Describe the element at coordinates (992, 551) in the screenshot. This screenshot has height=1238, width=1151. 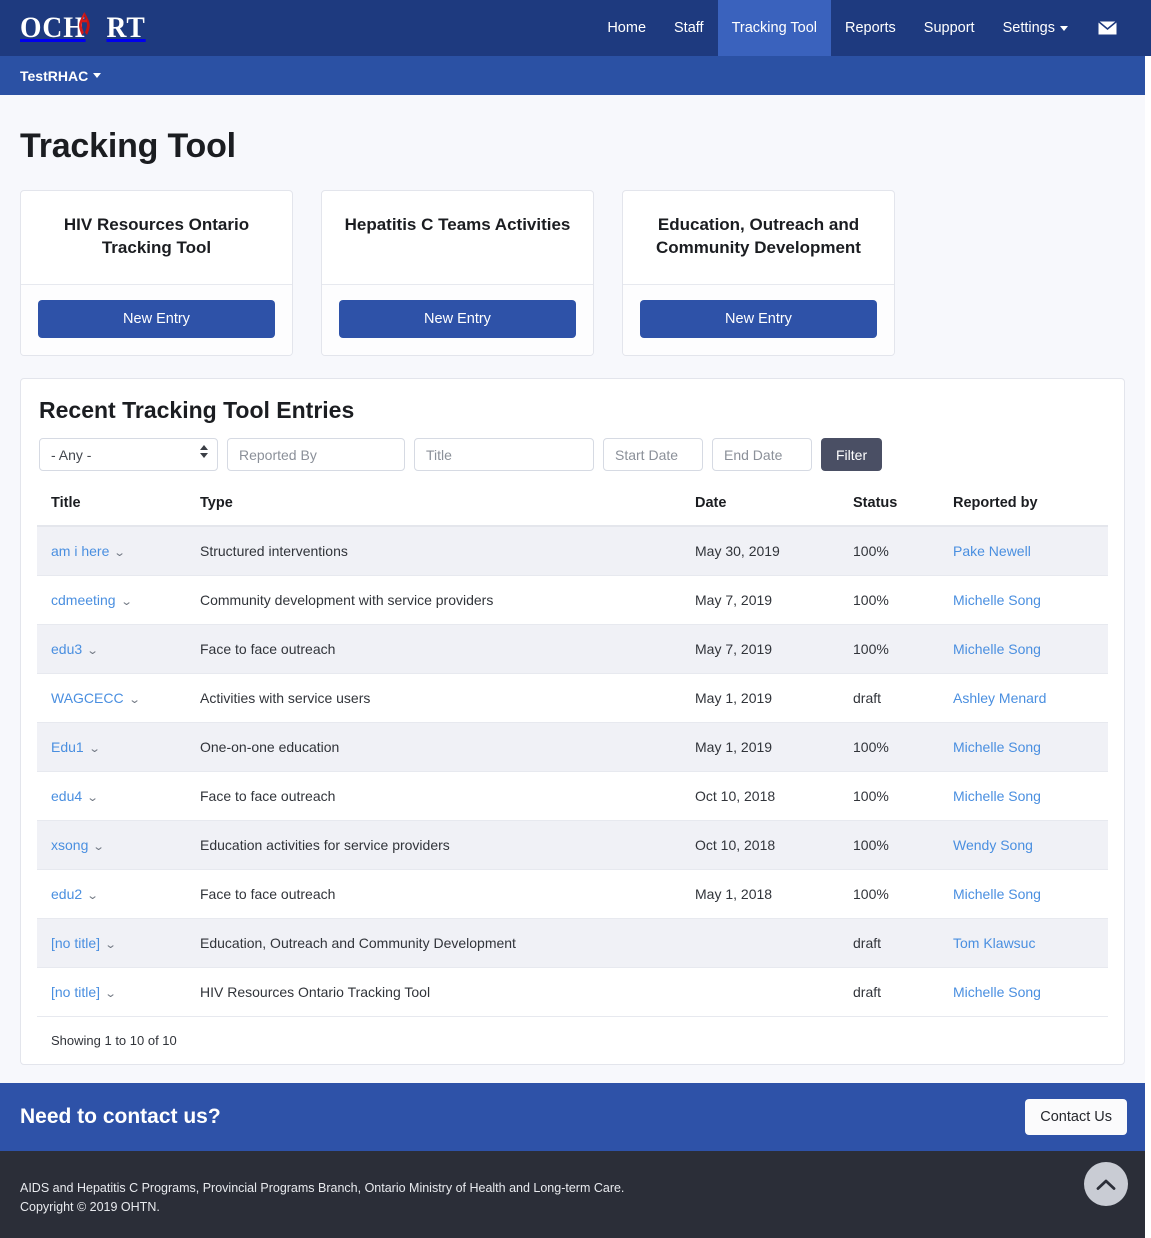
I see `reported-by-link: Pake Newell` at that location.